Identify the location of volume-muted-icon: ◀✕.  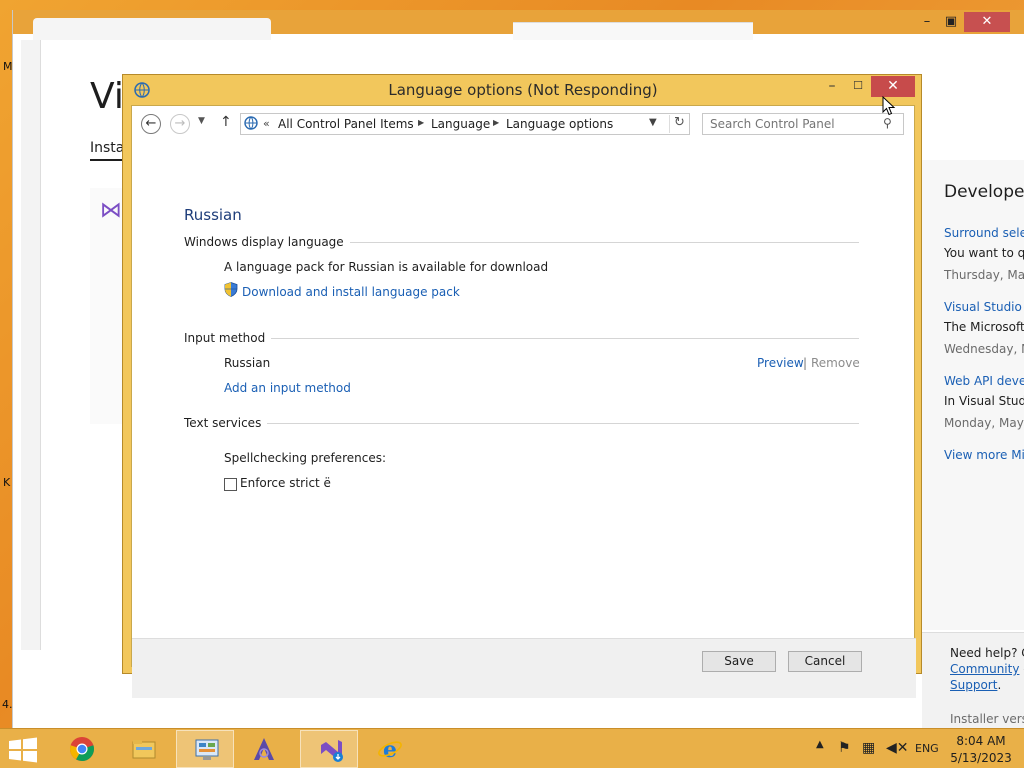
(897, 748).